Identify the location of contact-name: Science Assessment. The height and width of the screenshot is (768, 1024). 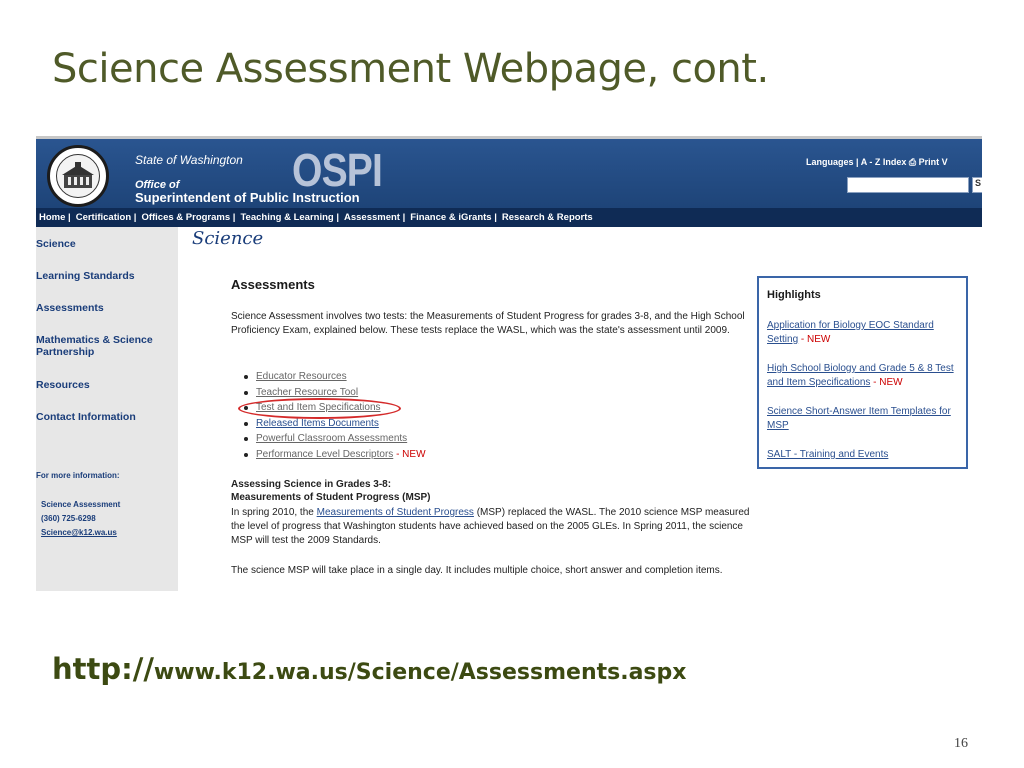
(81, 504).